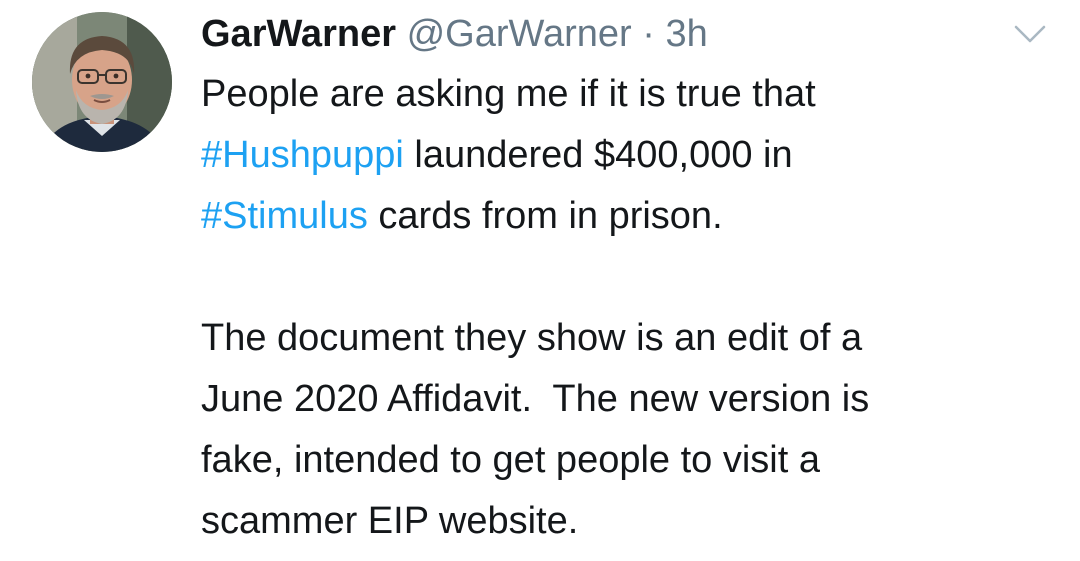 The width and height of the screenshot is (1080, 561). What do you see at coordinates (535, 399) in the screenshot?
I see `tweet-line: June 2020 Affidavit. The new version is` at bounding box center [535, 399].